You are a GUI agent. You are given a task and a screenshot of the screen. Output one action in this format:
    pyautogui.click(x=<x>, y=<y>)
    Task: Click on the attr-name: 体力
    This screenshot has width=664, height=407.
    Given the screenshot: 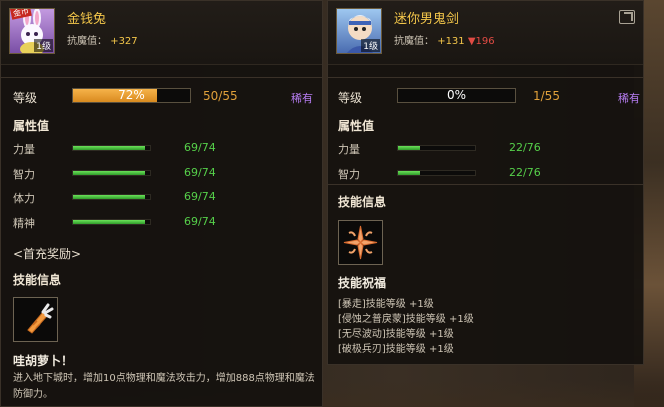 What is the action you would take?
    pyautogui.click(x=24, y=198)
    